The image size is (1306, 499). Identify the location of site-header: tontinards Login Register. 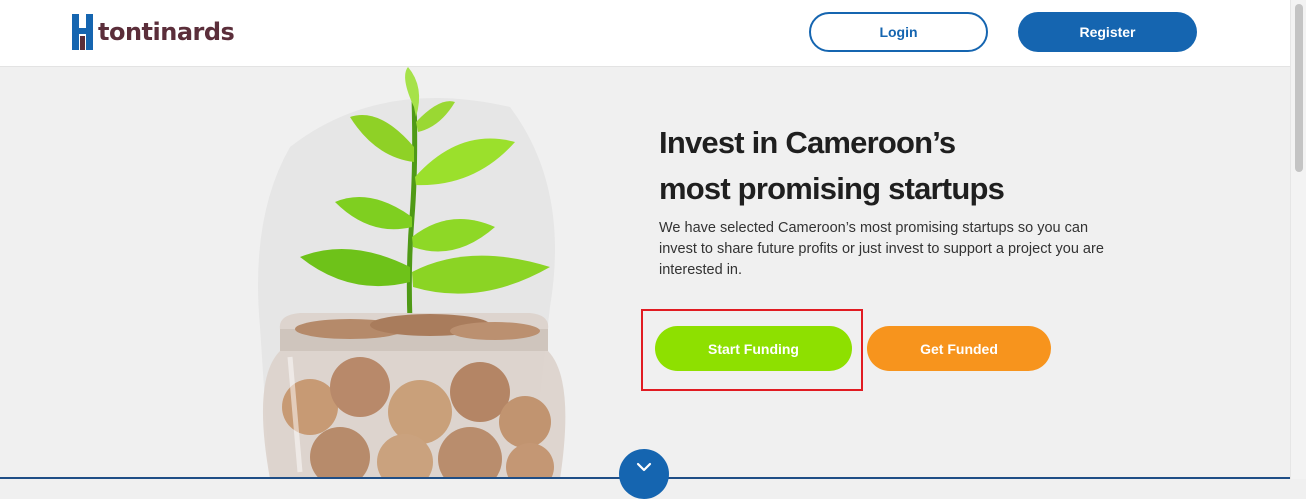
(645, 33).